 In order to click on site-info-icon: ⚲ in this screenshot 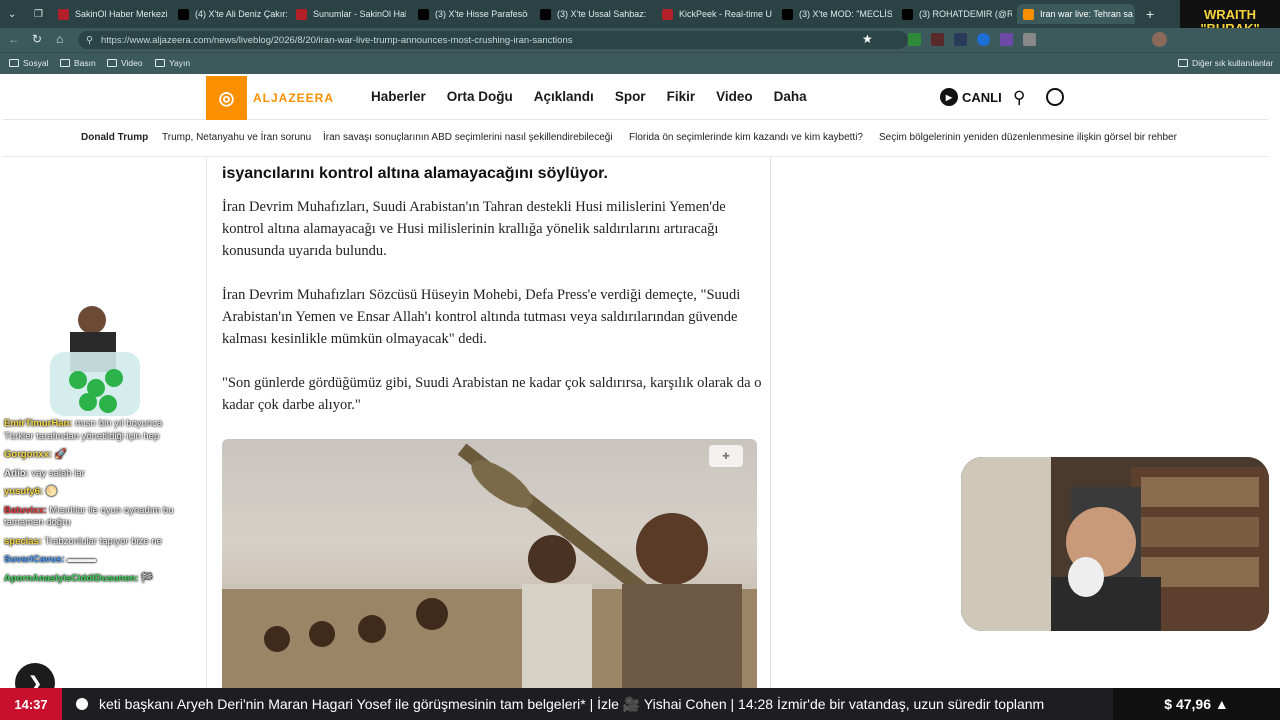, I will do `click(89, 40)`.